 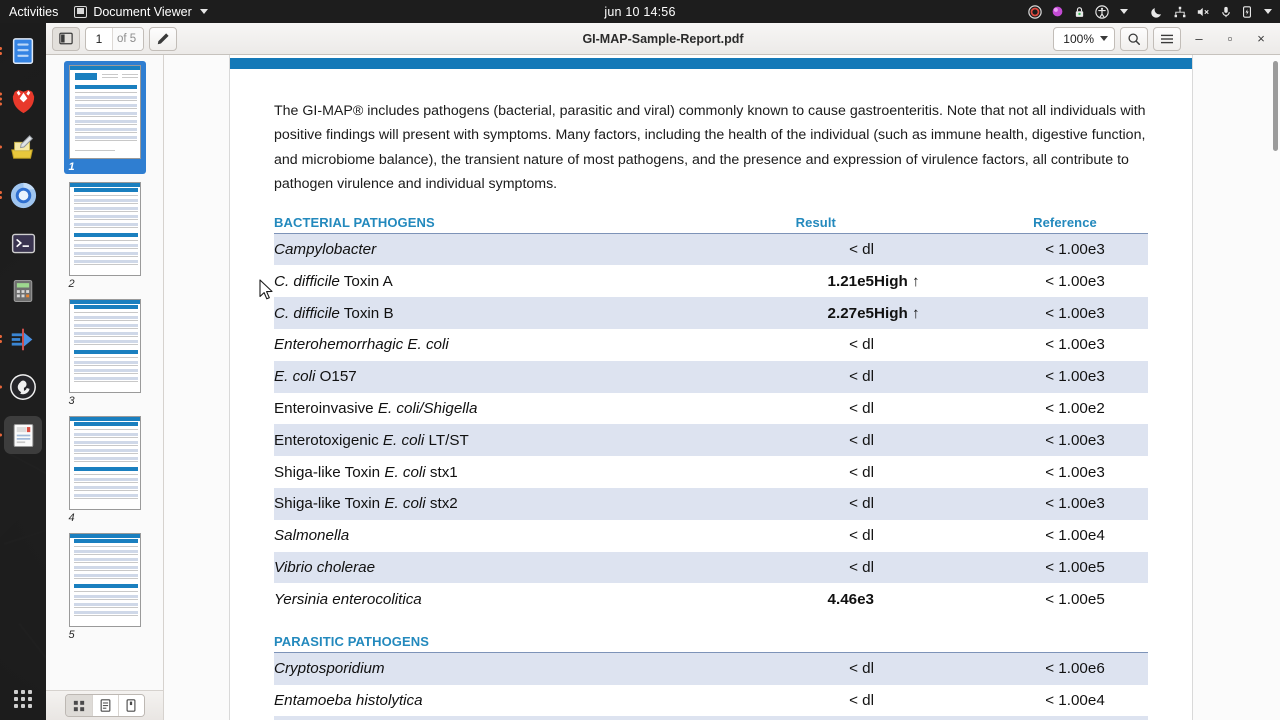 I want to click on sidebar-toggle-button, so click(x=66, y=38).